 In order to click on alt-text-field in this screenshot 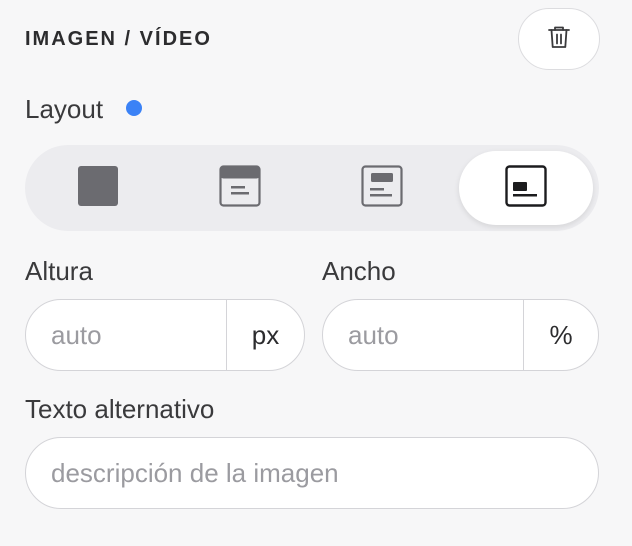, I will do `click(312, 473)`.